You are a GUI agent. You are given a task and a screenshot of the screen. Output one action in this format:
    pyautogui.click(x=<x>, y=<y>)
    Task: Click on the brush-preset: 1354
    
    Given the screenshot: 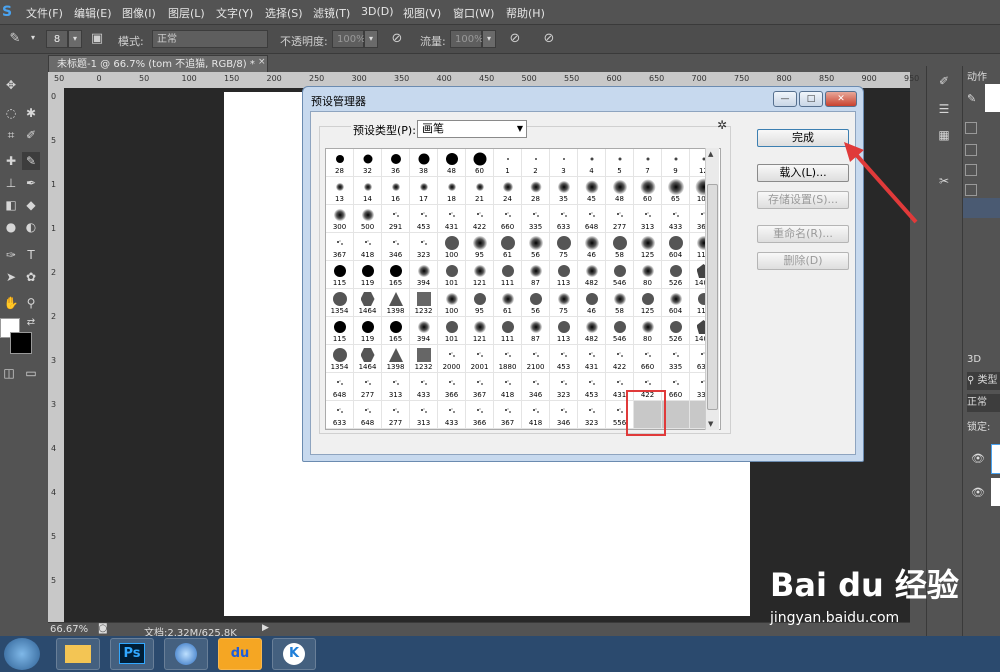 What is the action you would take?
    pyautogui.click(x=340, y=303)
    